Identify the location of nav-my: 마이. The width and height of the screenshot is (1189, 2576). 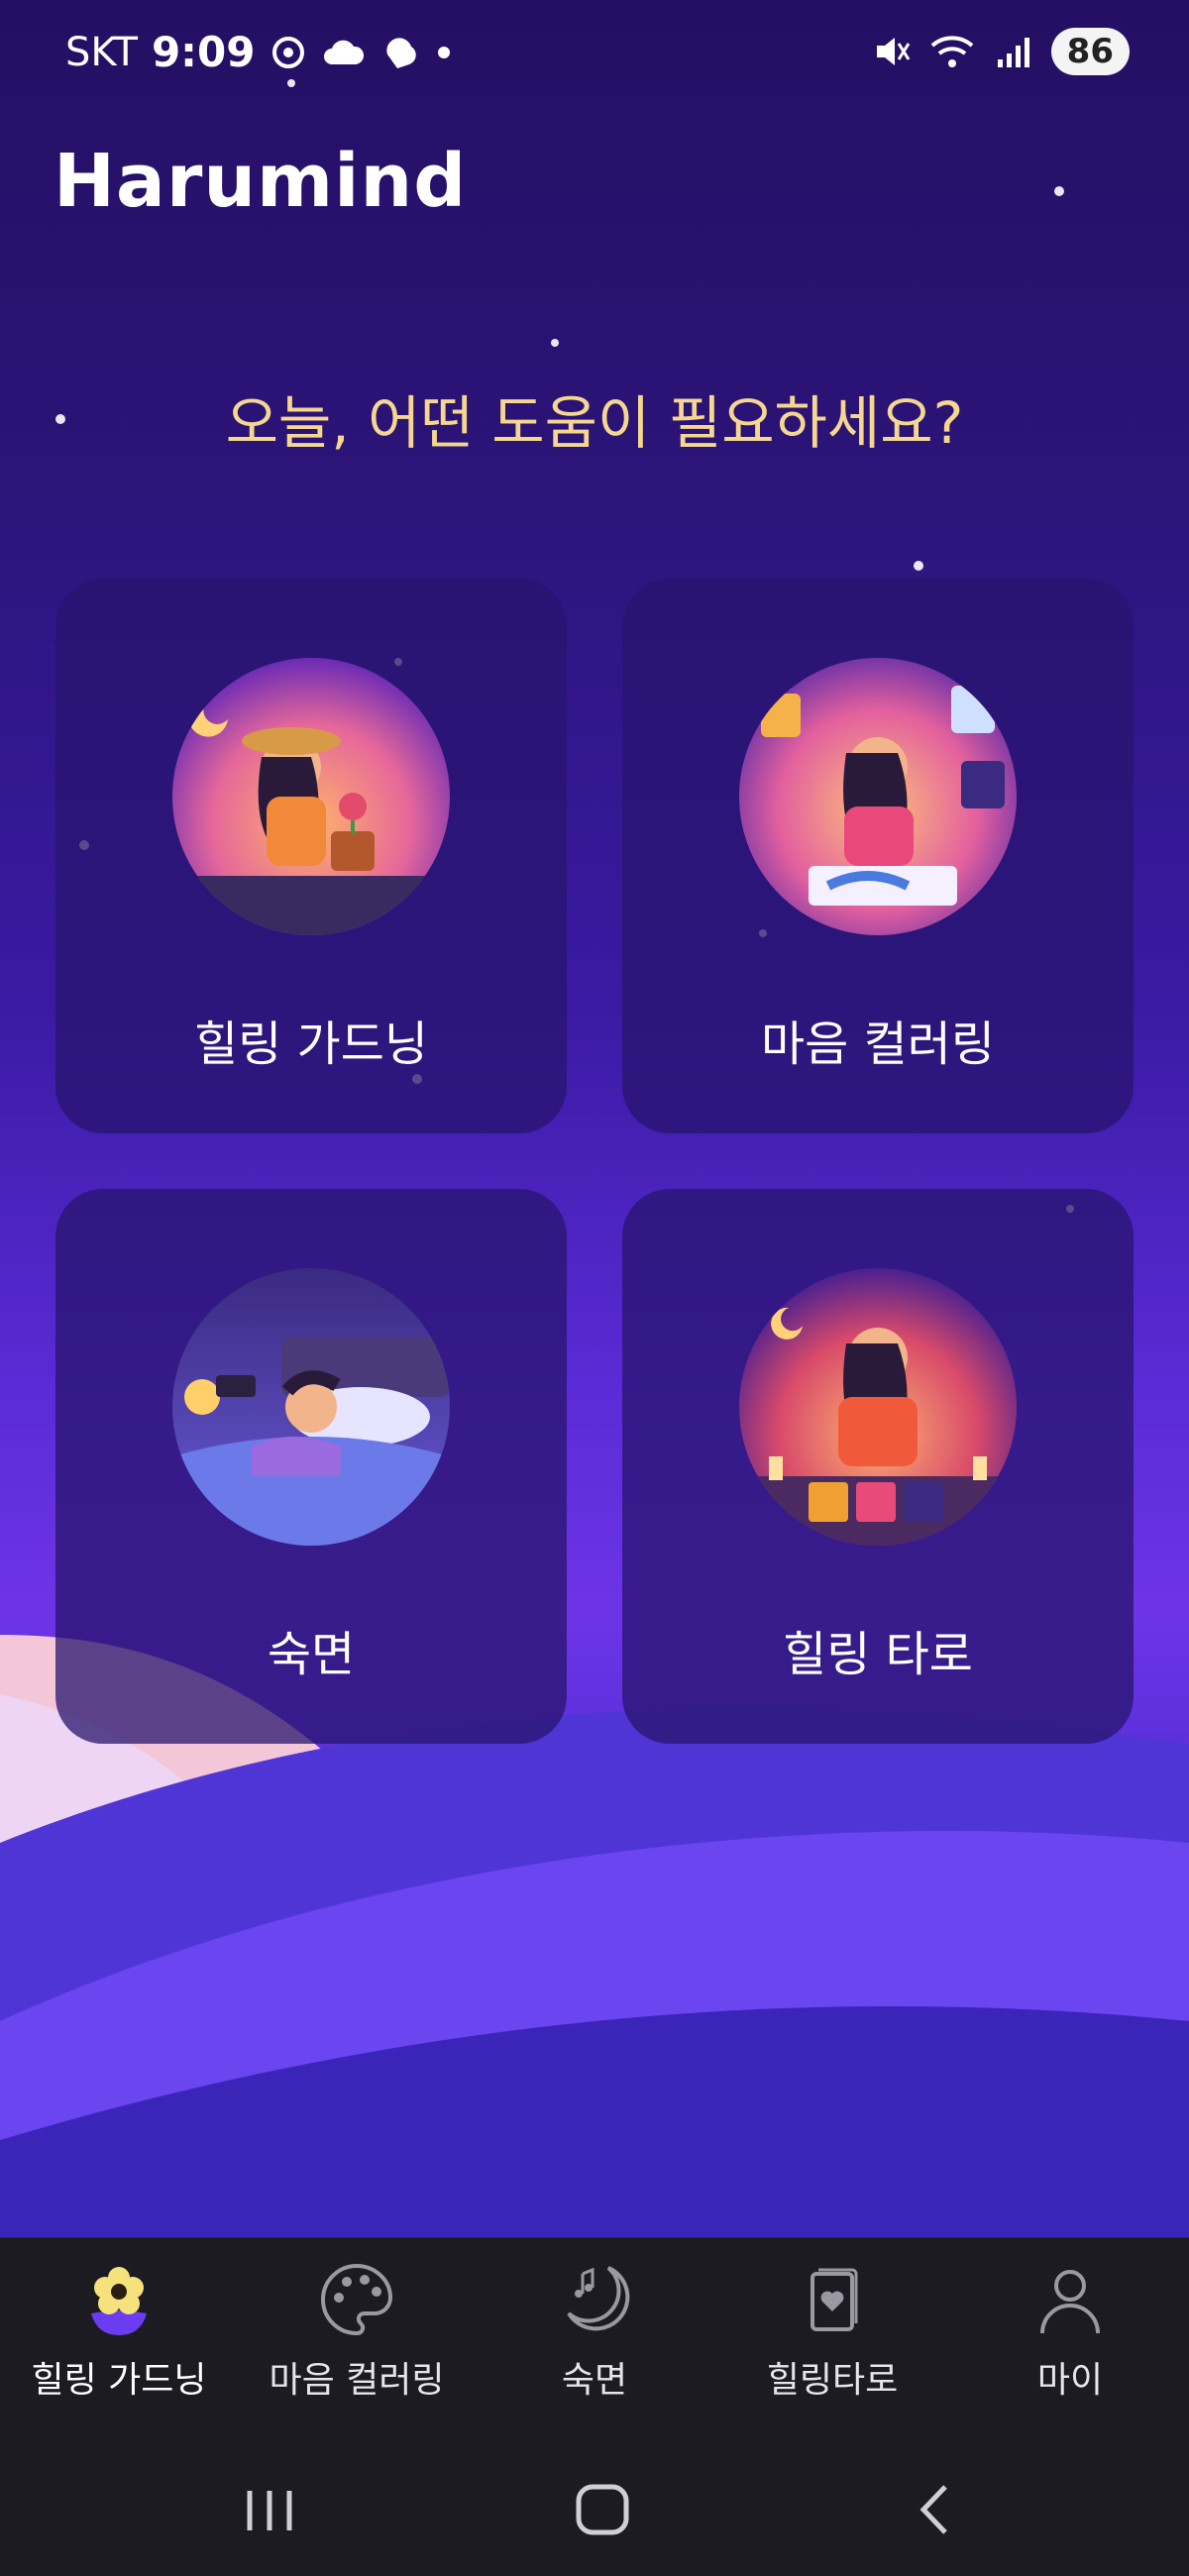
(1070, 2342).